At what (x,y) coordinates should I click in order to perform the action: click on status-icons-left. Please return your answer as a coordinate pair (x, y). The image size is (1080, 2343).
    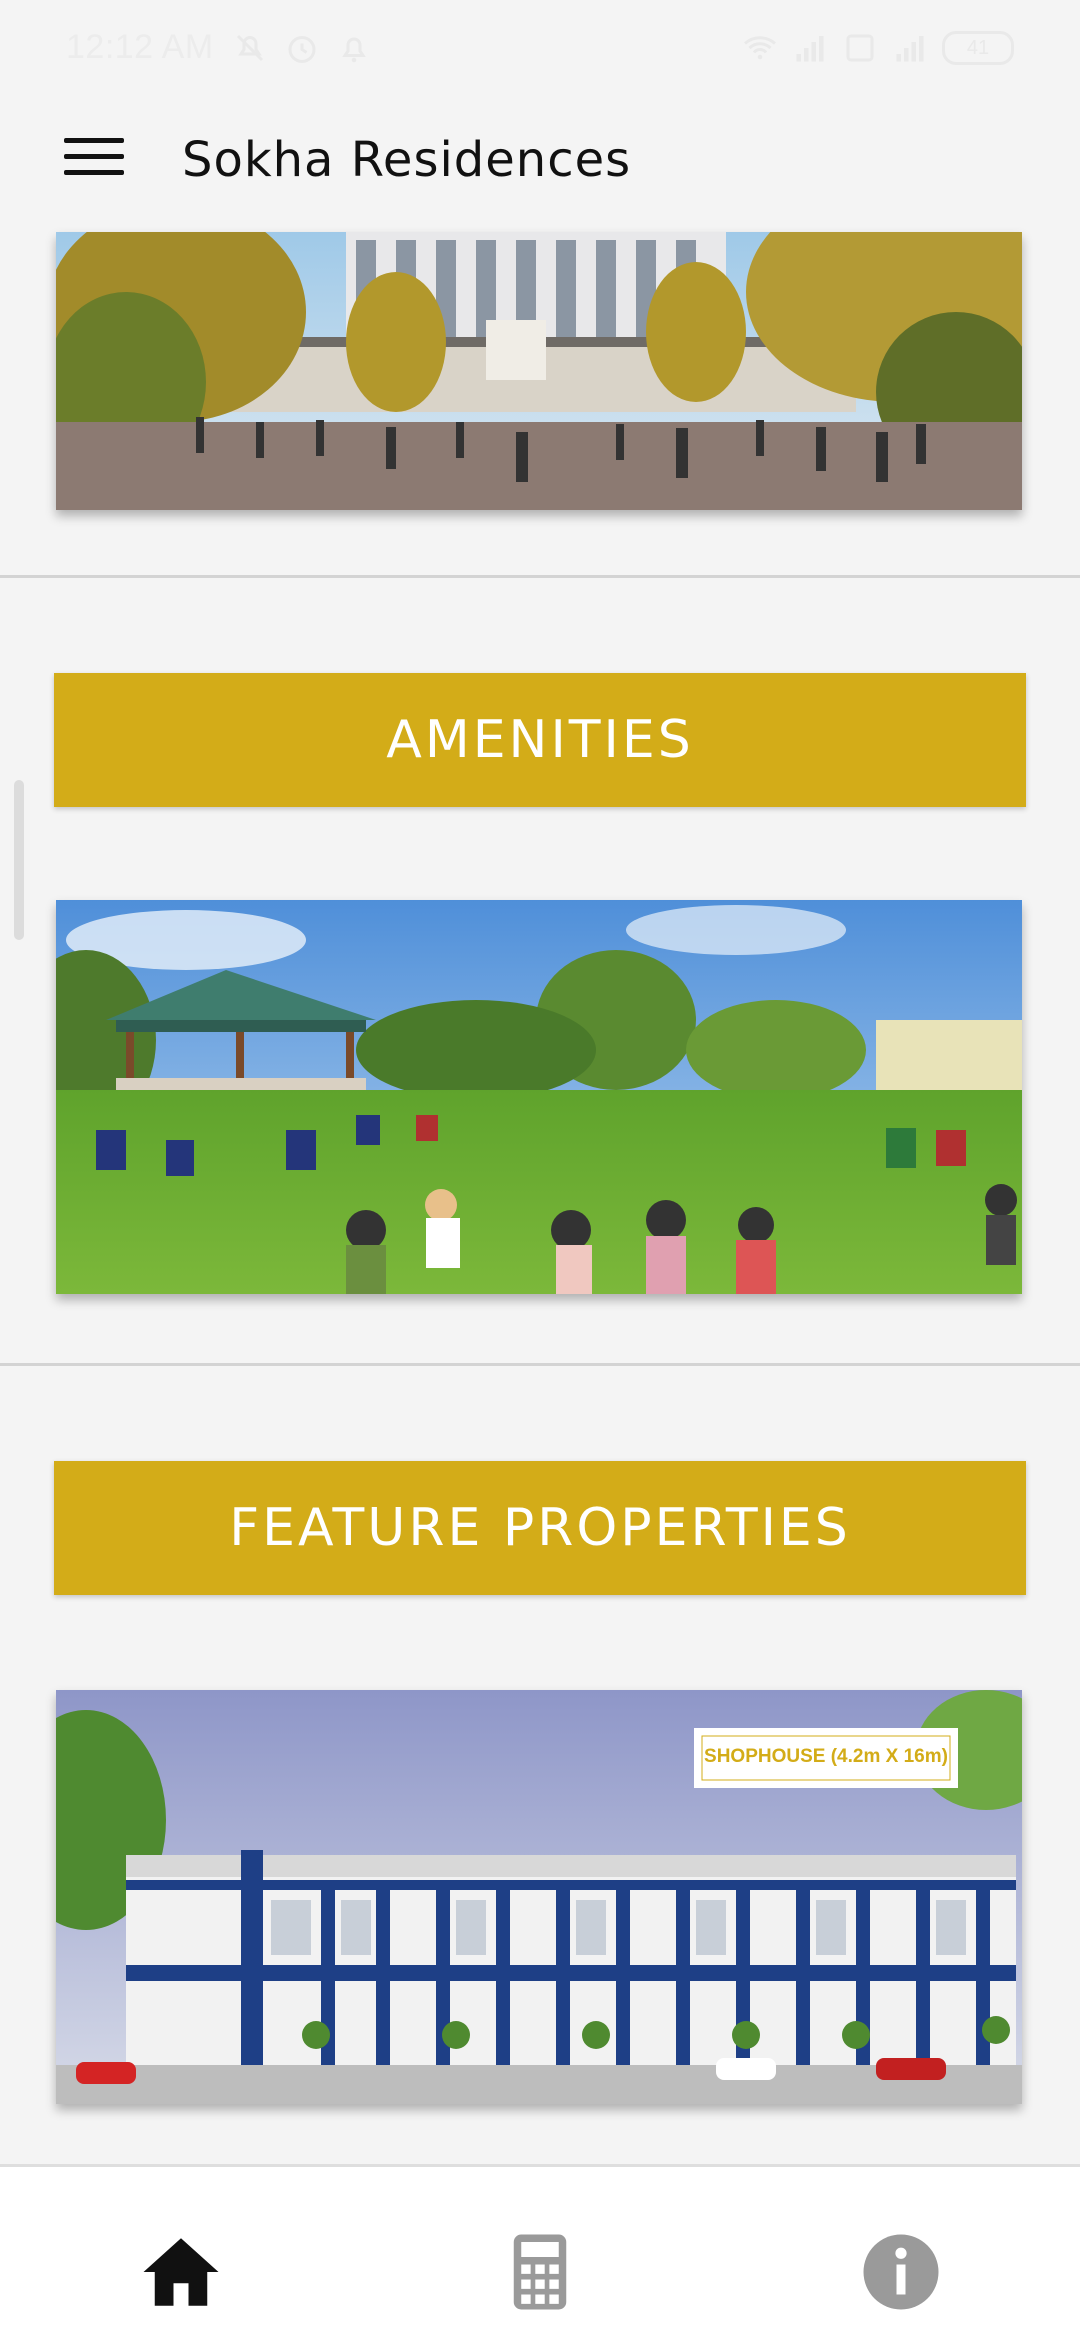
    Looking at the image, I should click on (302, 48).